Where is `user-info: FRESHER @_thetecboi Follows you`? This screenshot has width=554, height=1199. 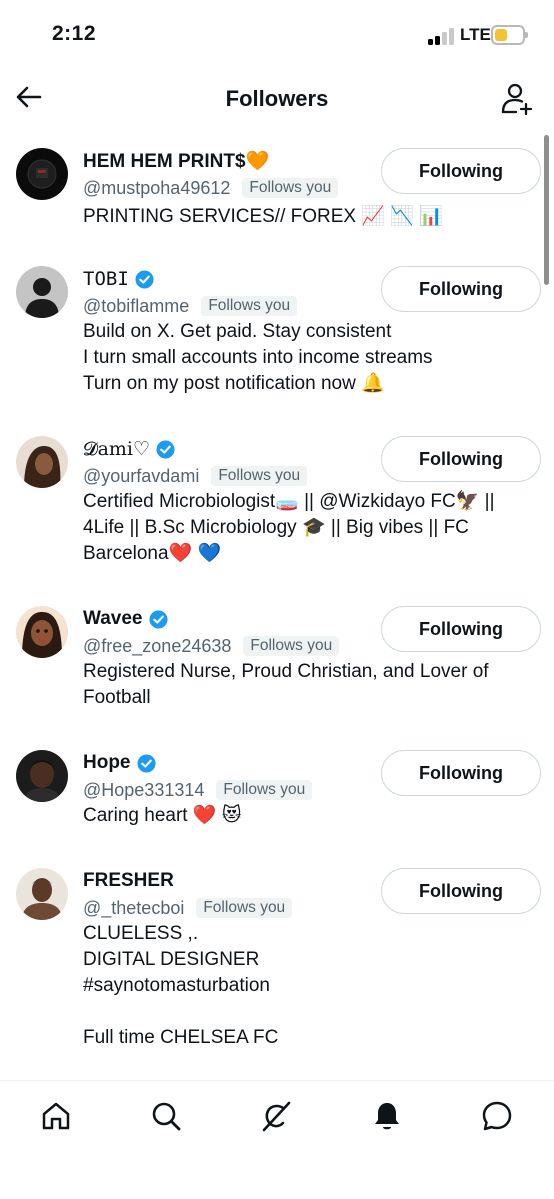
user-info: FRESHER @_thetecboi Follows you is located at coordinates (233, 894).